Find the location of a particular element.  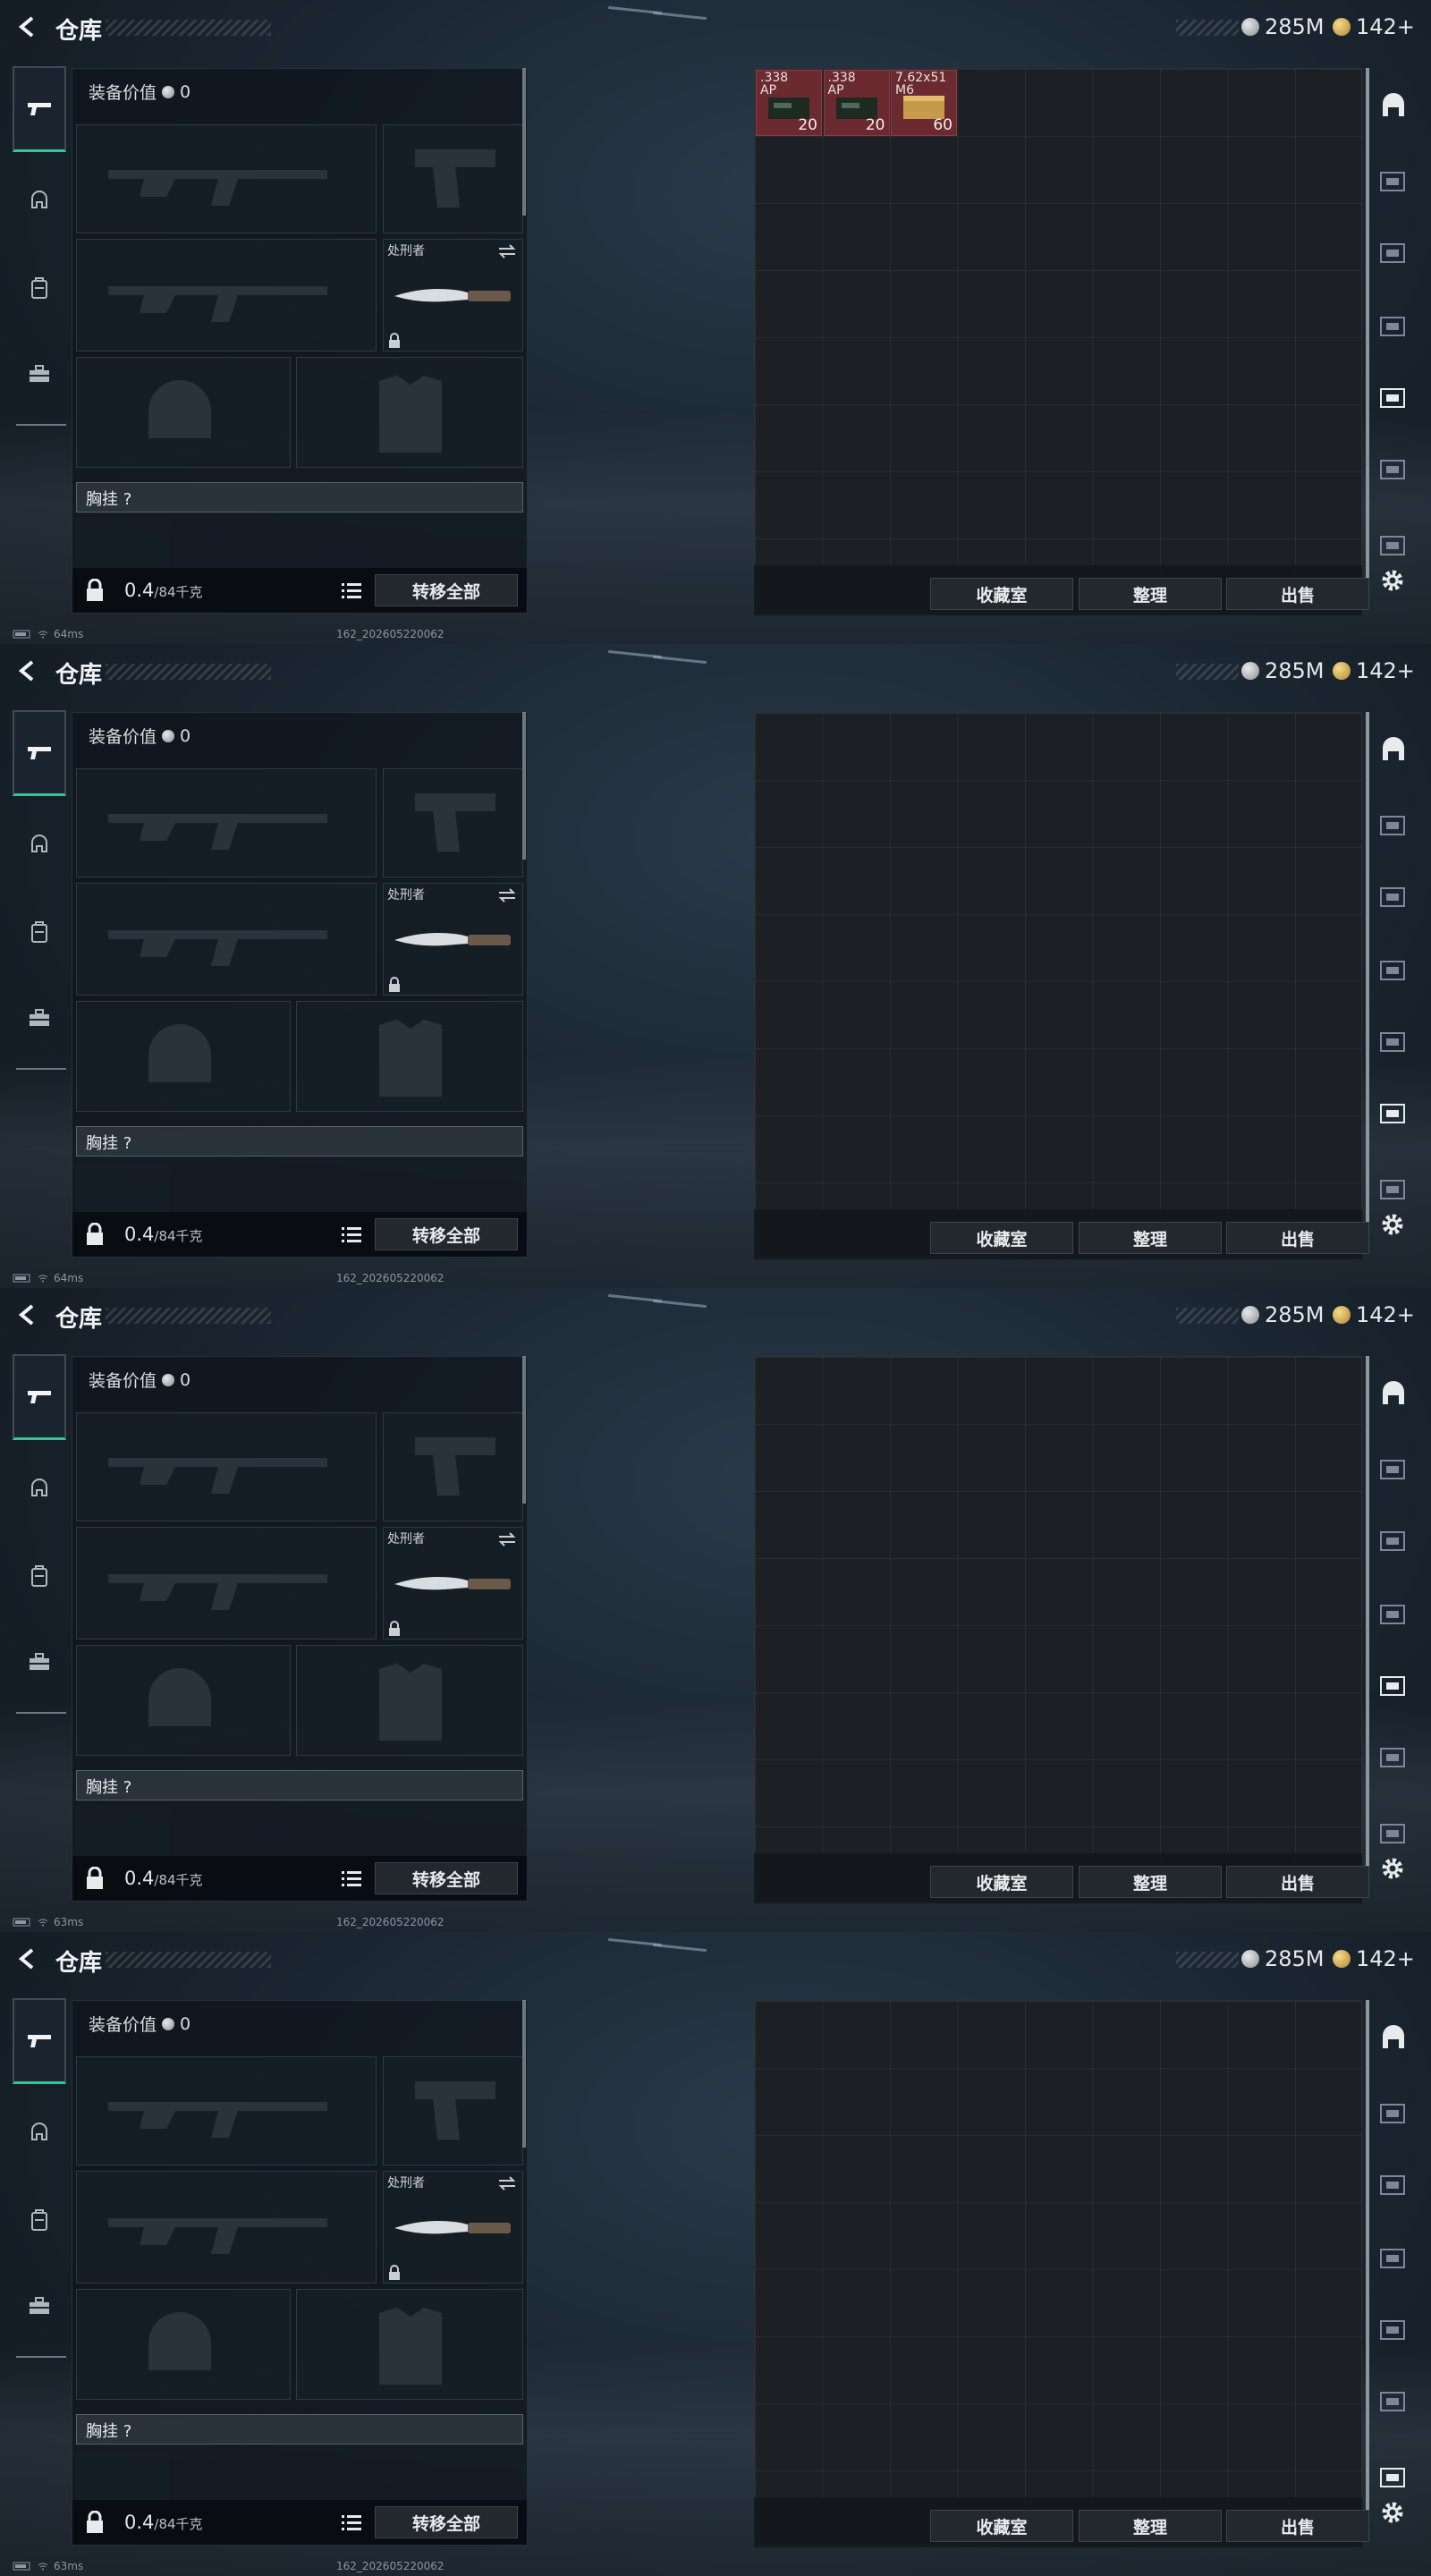

ammo-item: 7.62x51 M6 60 is located at coordinates (924, 103).